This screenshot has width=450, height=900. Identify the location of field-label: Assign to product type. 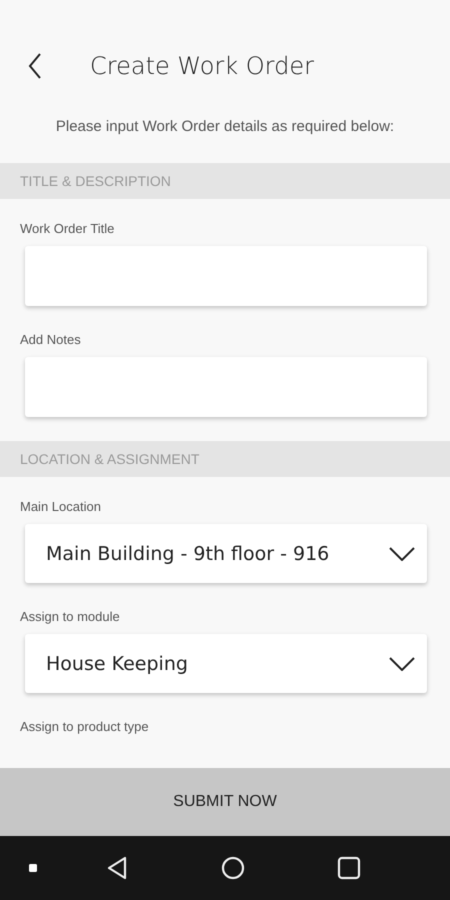
(85, 726).